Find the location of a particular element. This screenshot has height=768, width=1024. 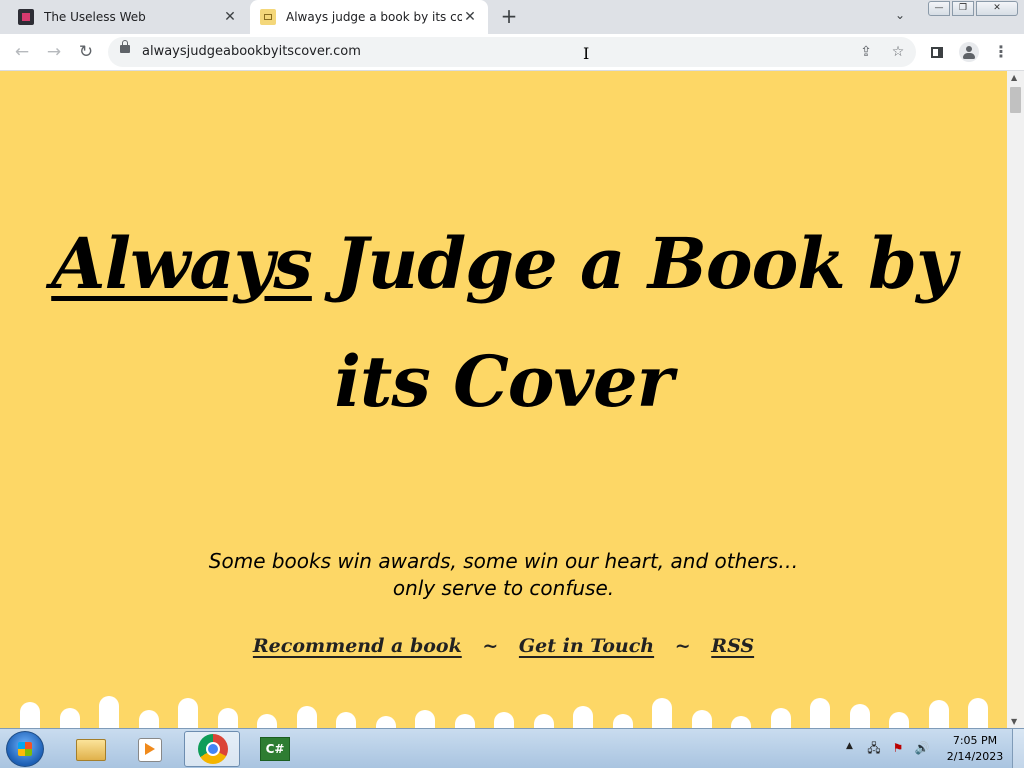

tab-useless-web: The Useless Web ✕ is located at coordinates (128, 17).